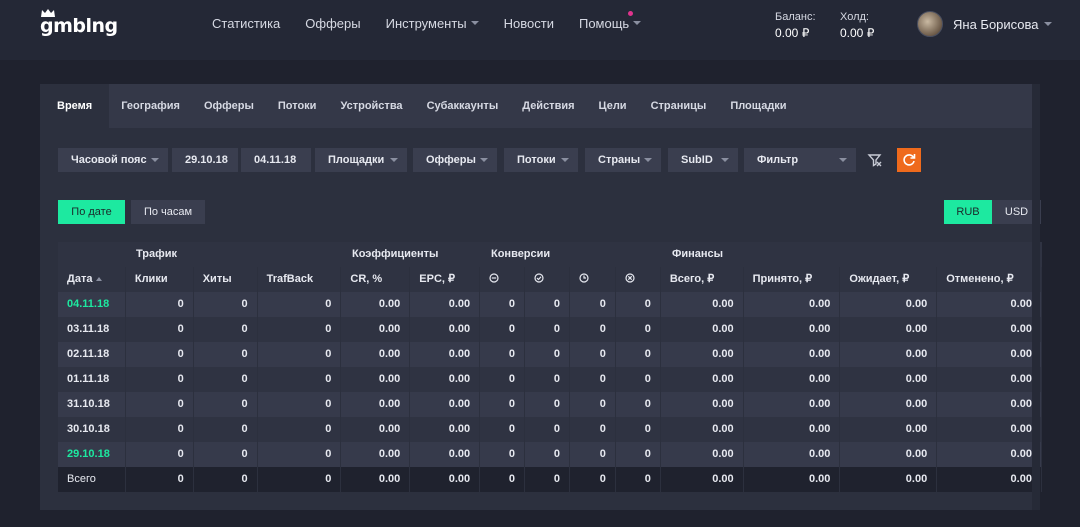 The width and height of the screenshot is (1080, 527). What do you see at coordinates (548, 106) in the screenshot?
I see `tab-actions: Действия` at bounding box center [548, 106].